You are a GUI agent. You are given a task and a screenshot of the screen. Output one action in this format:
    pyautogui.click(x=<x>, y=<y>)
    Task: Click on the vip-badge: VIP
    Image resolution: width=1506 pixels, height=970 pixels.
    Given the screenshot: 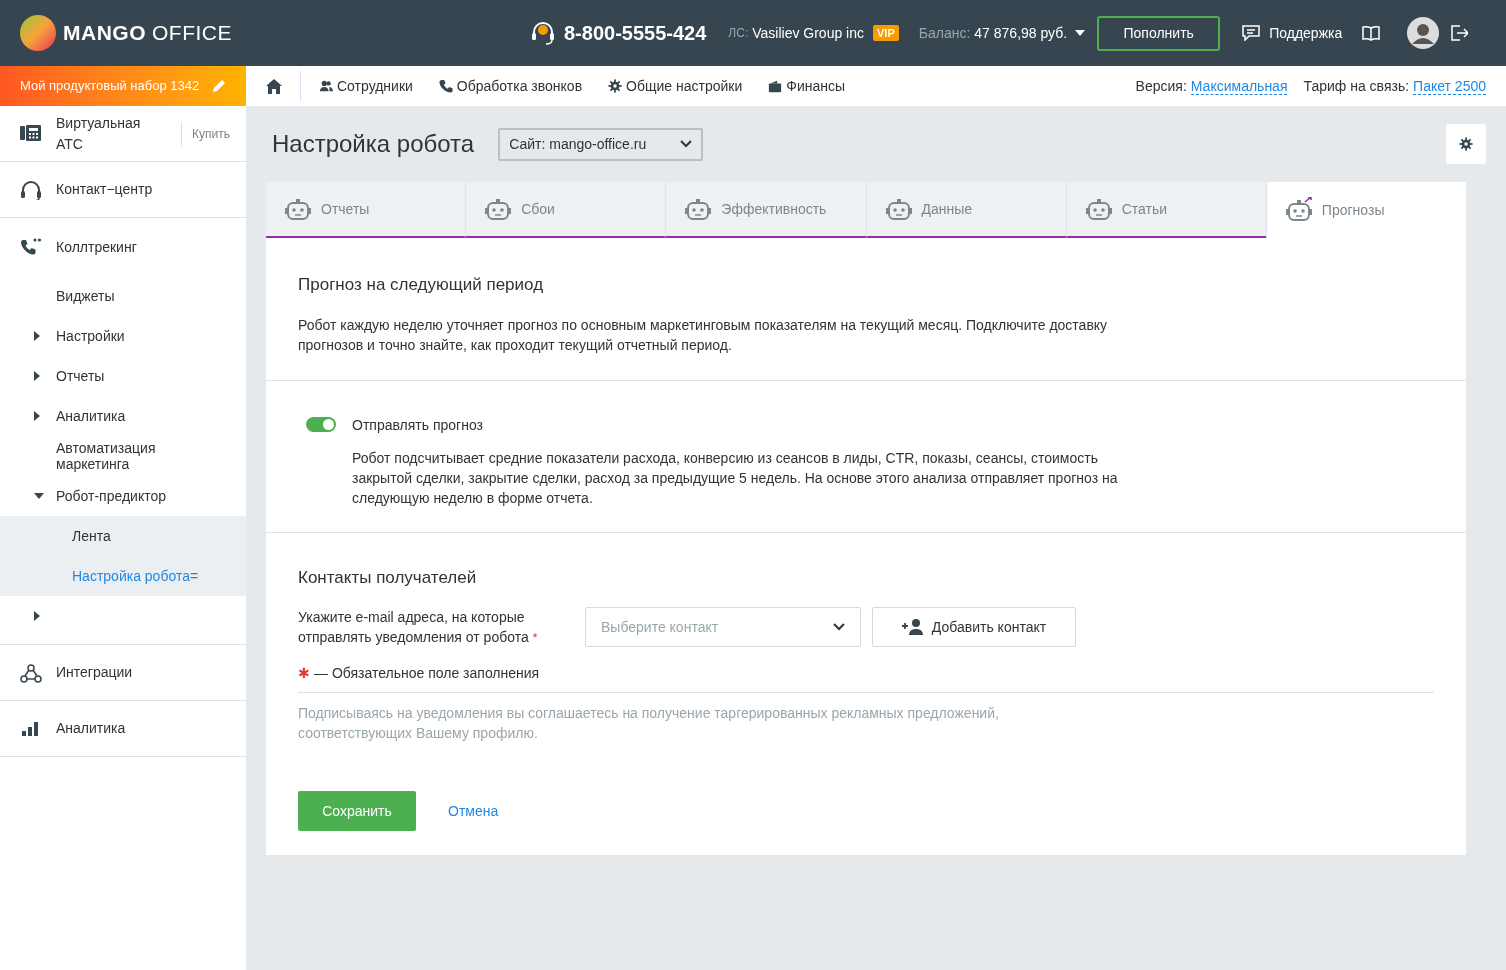 What is the action you would take?
    pyautogui.click(x=886, y=33)
    